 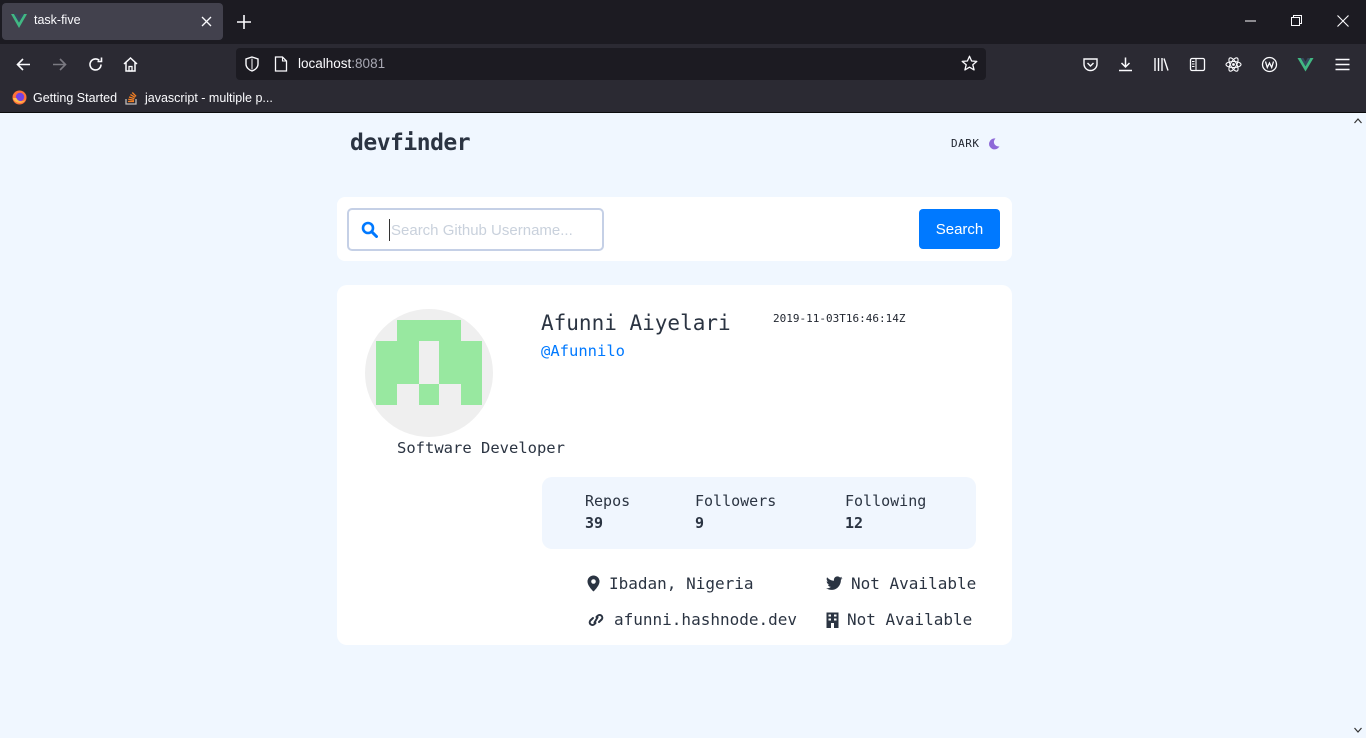 I want to click on location-info: Ibadan, Nigeria, so click(x=670, y=583).